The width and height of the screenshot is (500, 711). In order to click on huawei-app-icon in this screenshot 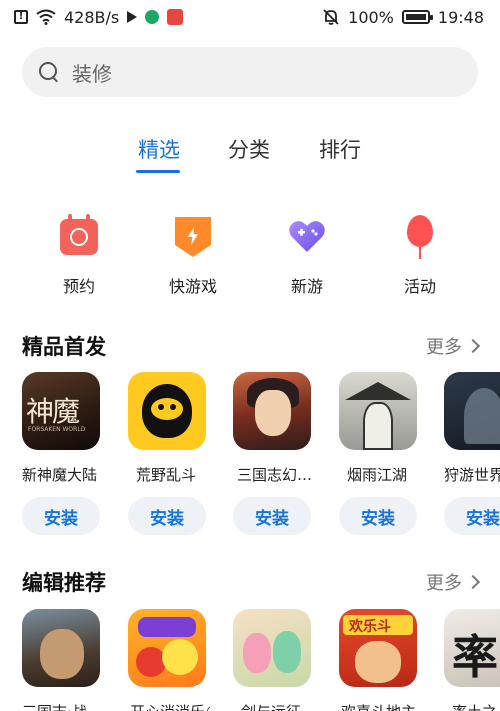, I will do `click(175, 17)`.